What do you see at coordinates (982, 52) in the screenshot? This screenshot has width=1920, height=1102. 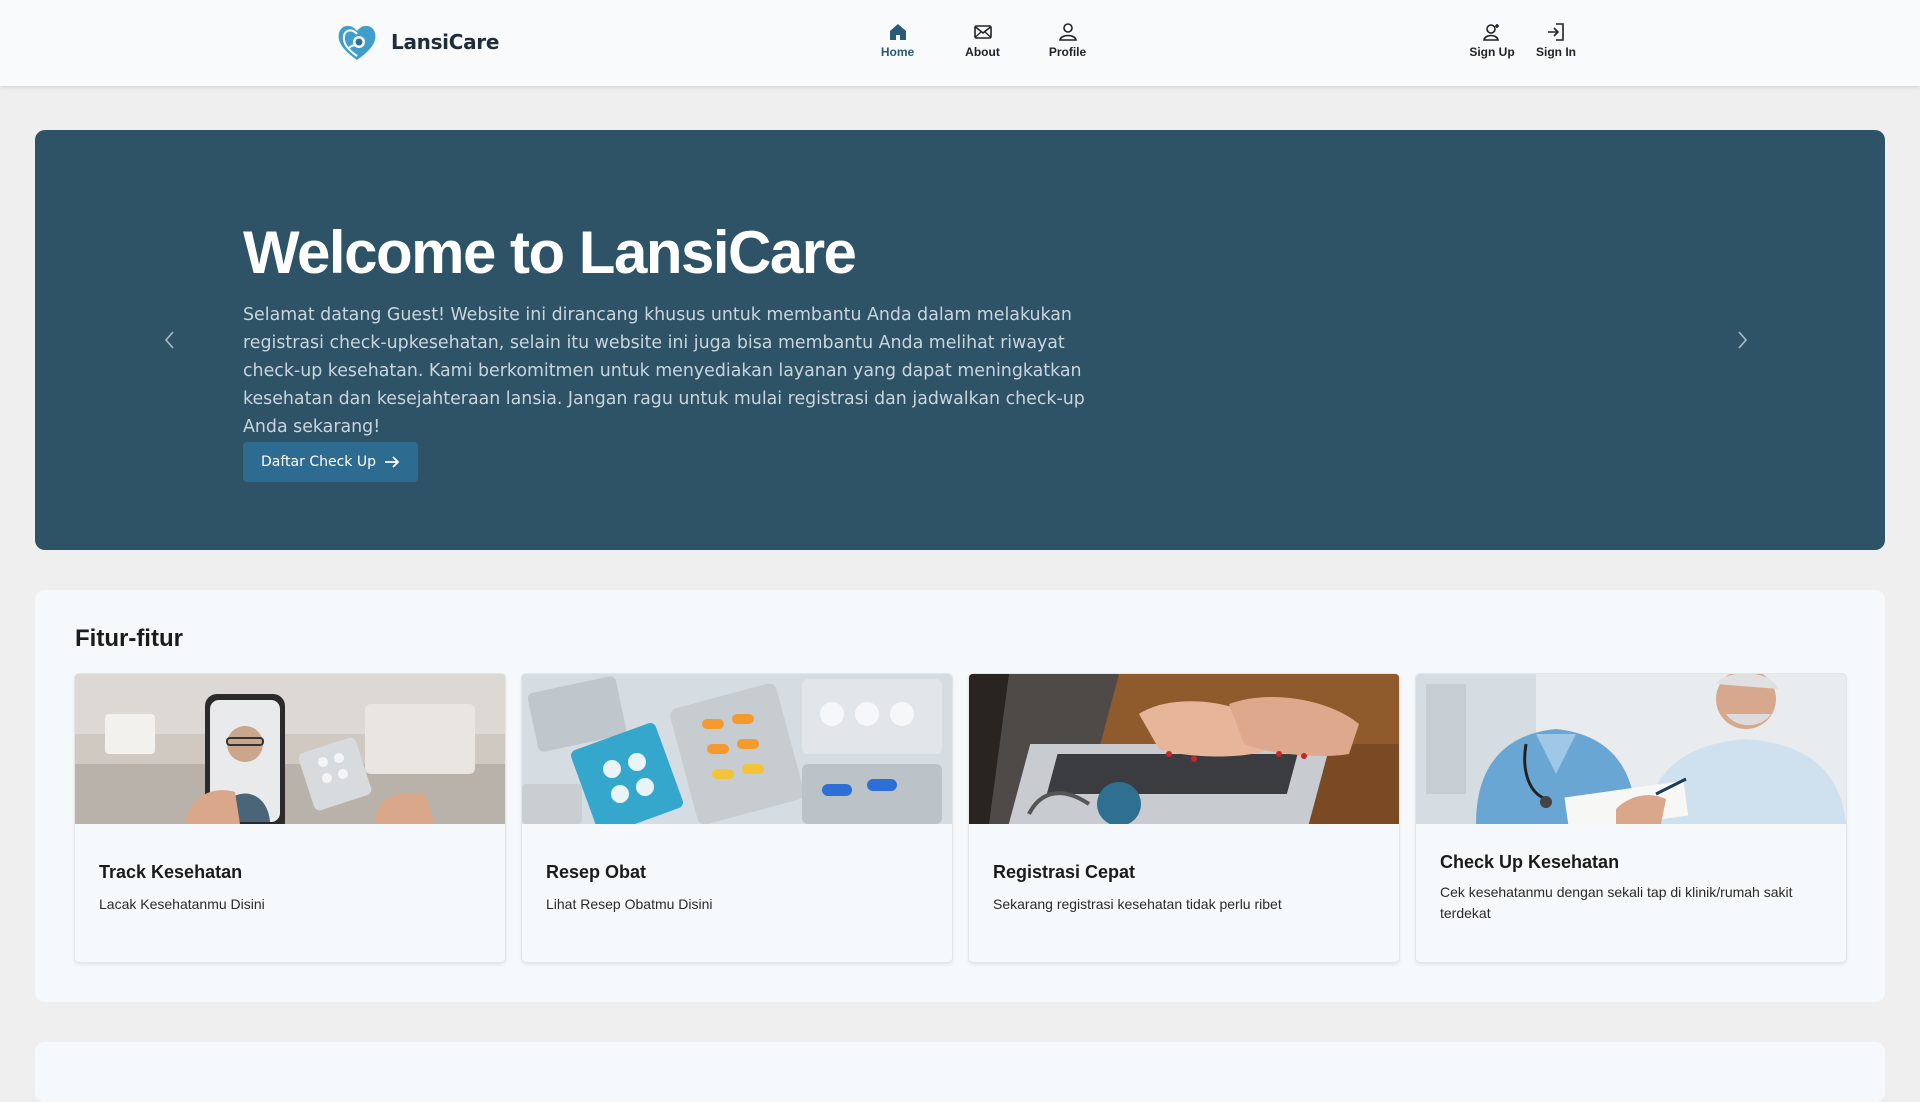 I see `nav-about-label: About` at bounding box center [982, 52].